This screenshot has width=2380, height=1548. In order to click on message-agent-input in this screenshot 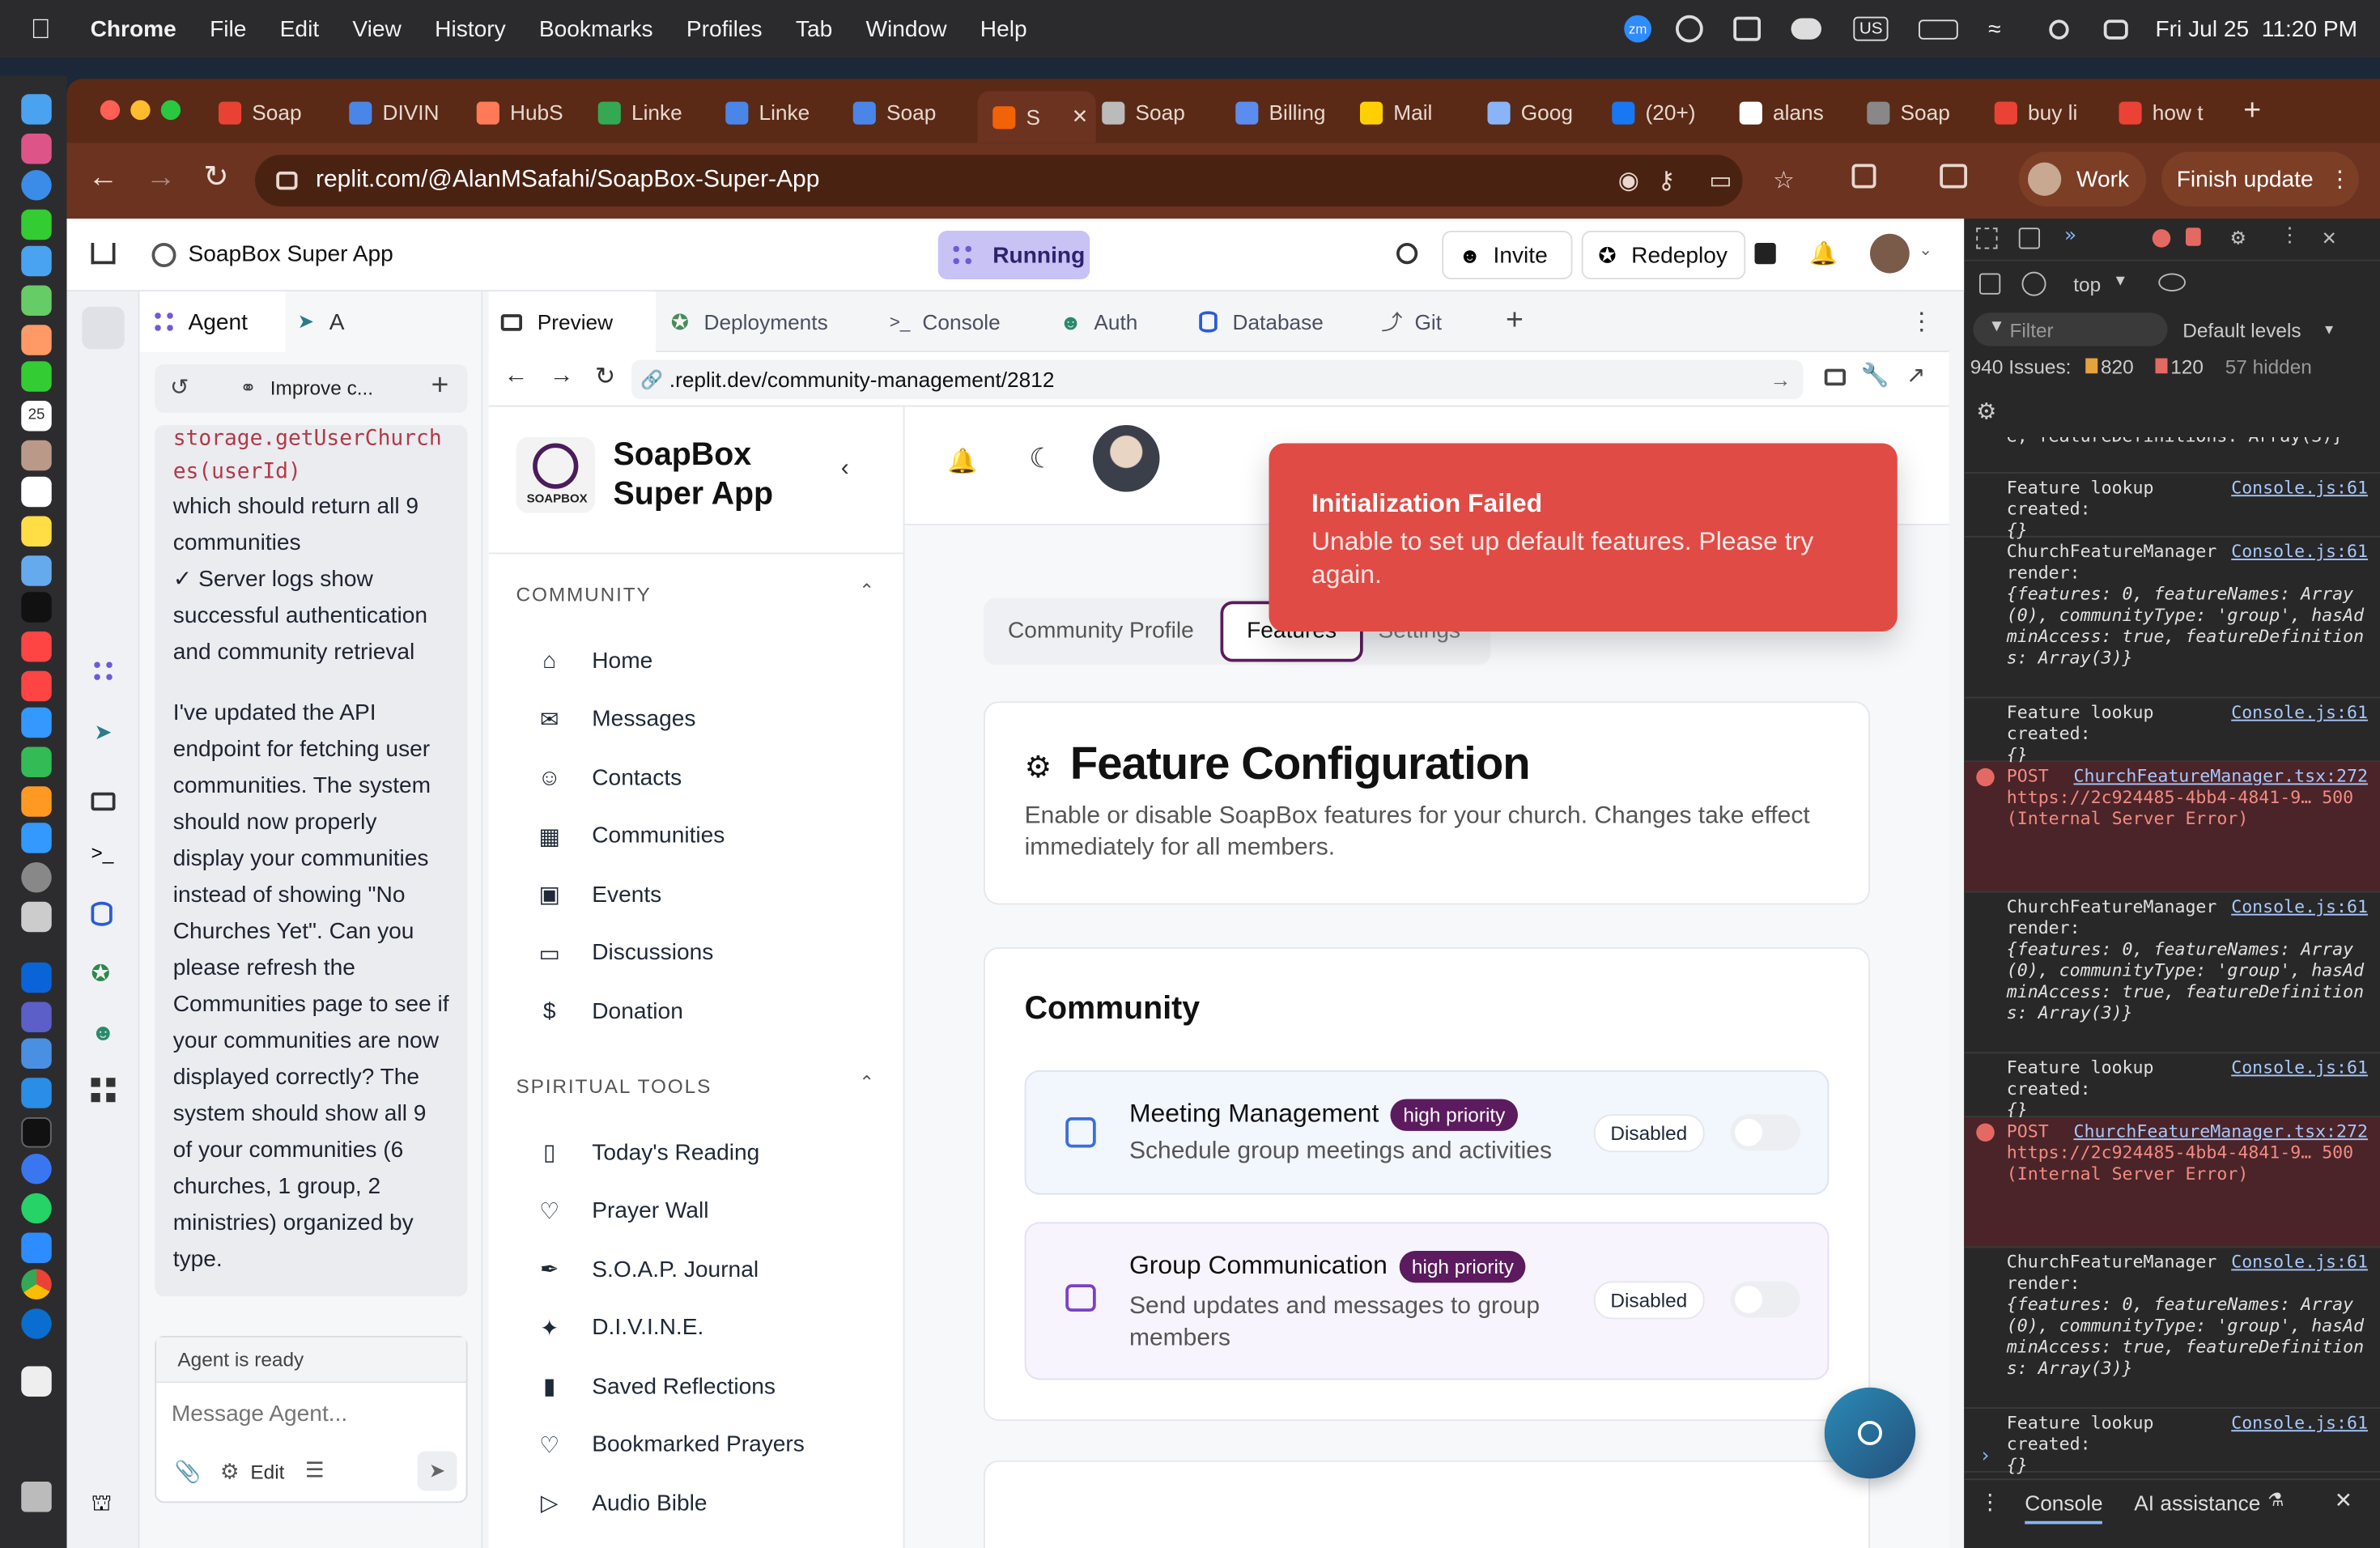, I will do `click(313, 1413)`.